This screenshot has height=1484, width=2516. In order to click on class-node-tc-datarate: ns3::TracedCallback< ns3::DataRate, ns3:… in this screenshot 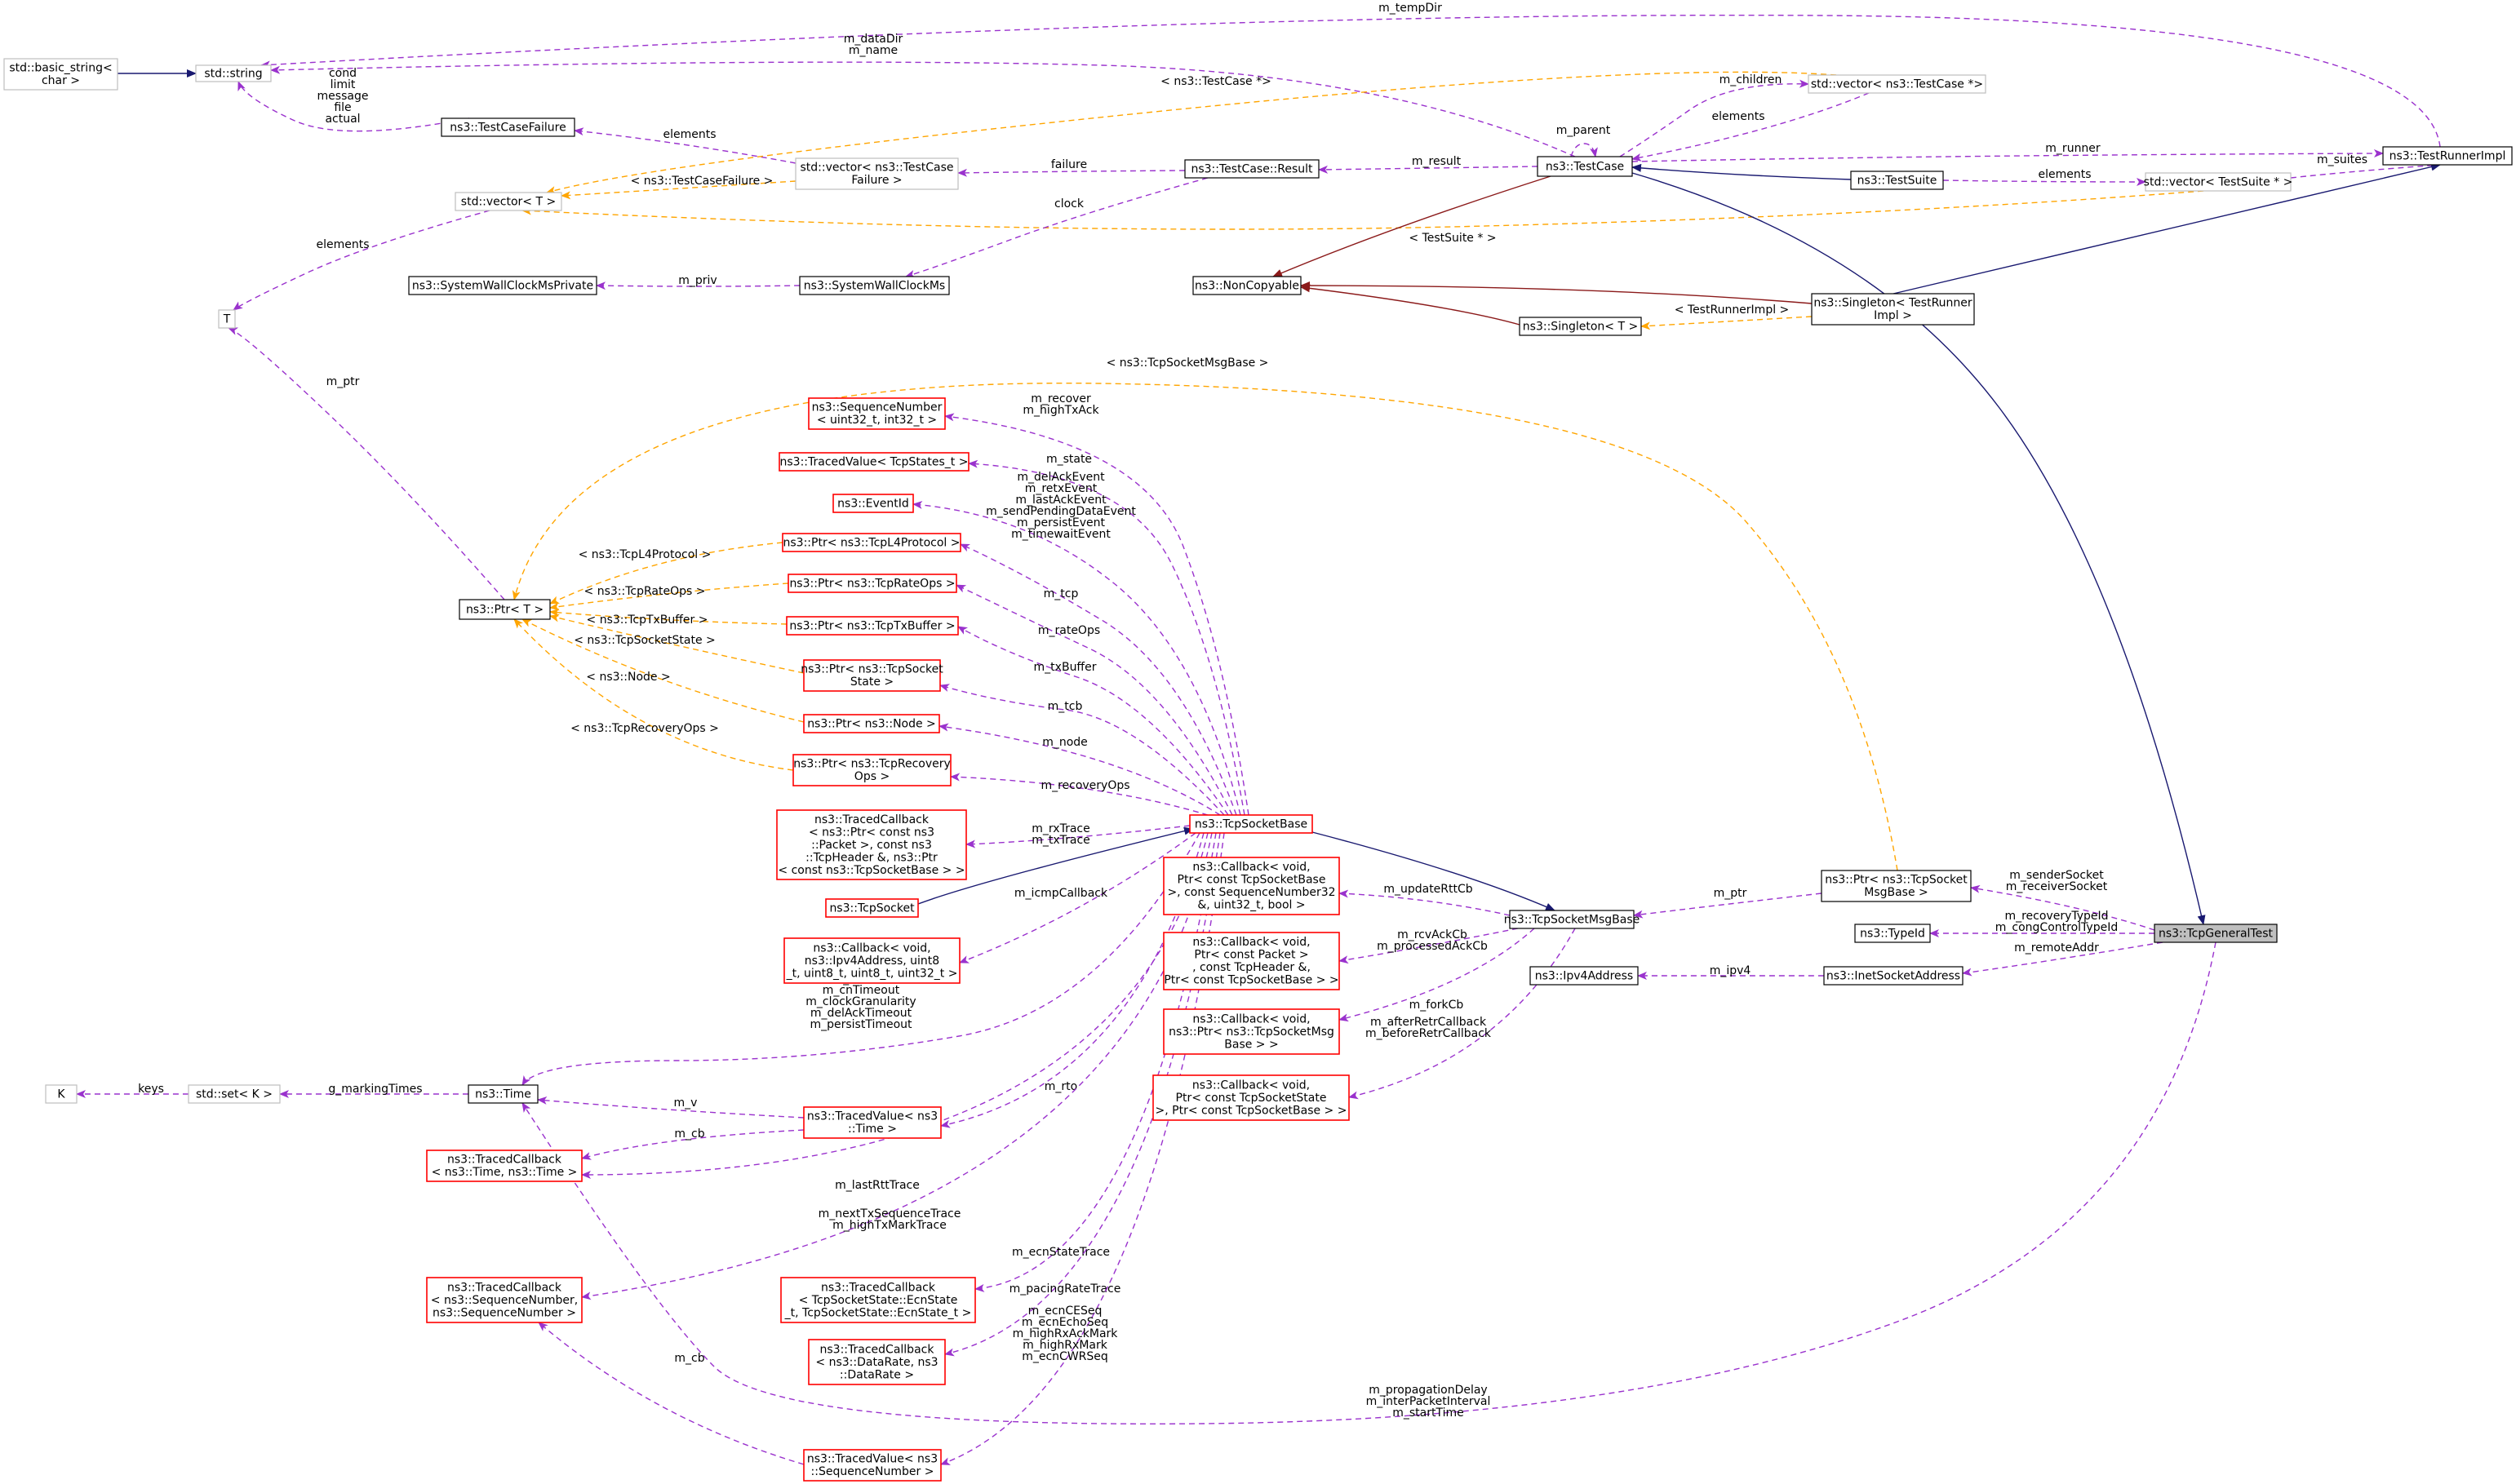, I will do `click(877, 1362)`.